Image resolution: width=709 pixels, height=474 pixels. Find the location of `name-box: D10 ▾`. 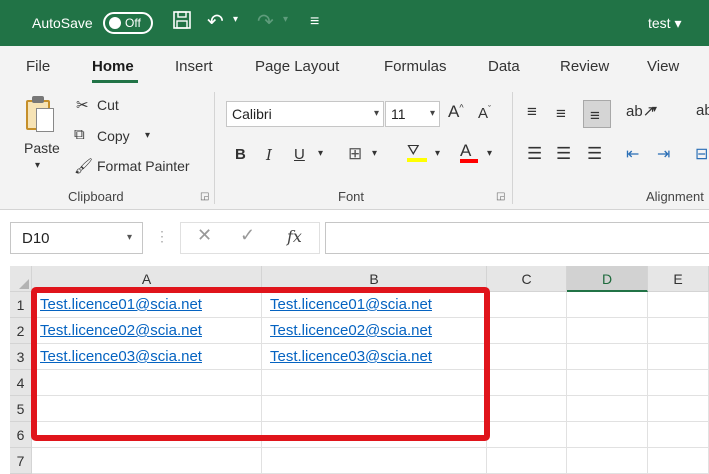

name-box: D10 ▾ is located at coordinates (76, 238).